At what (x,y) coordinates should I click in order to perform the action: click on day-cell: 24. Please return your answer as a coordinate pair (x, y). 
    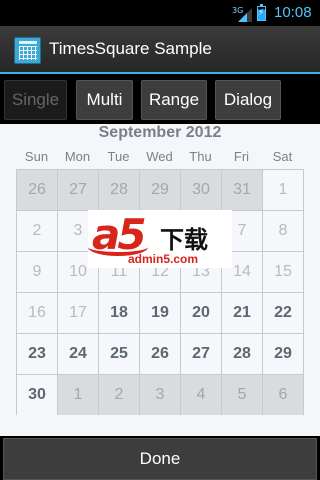
    Looking at the image, I should click on (78, 354).